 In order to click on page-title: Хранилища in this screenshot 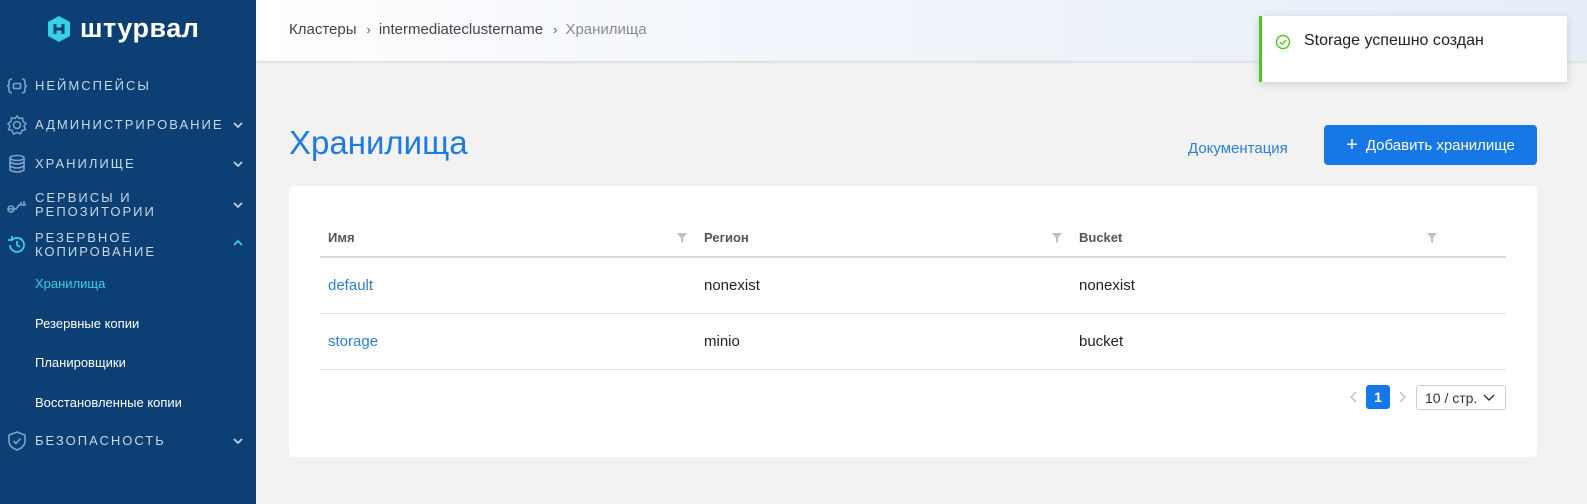, I will do `click(378, 142)`.